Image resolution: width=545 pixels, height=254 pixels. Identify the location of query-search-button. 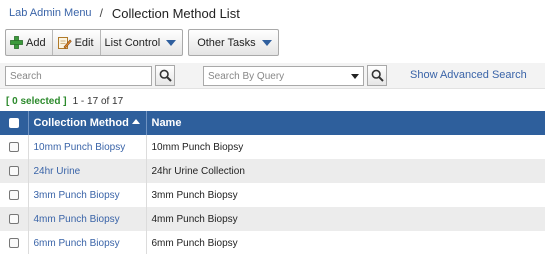
(377, 75).